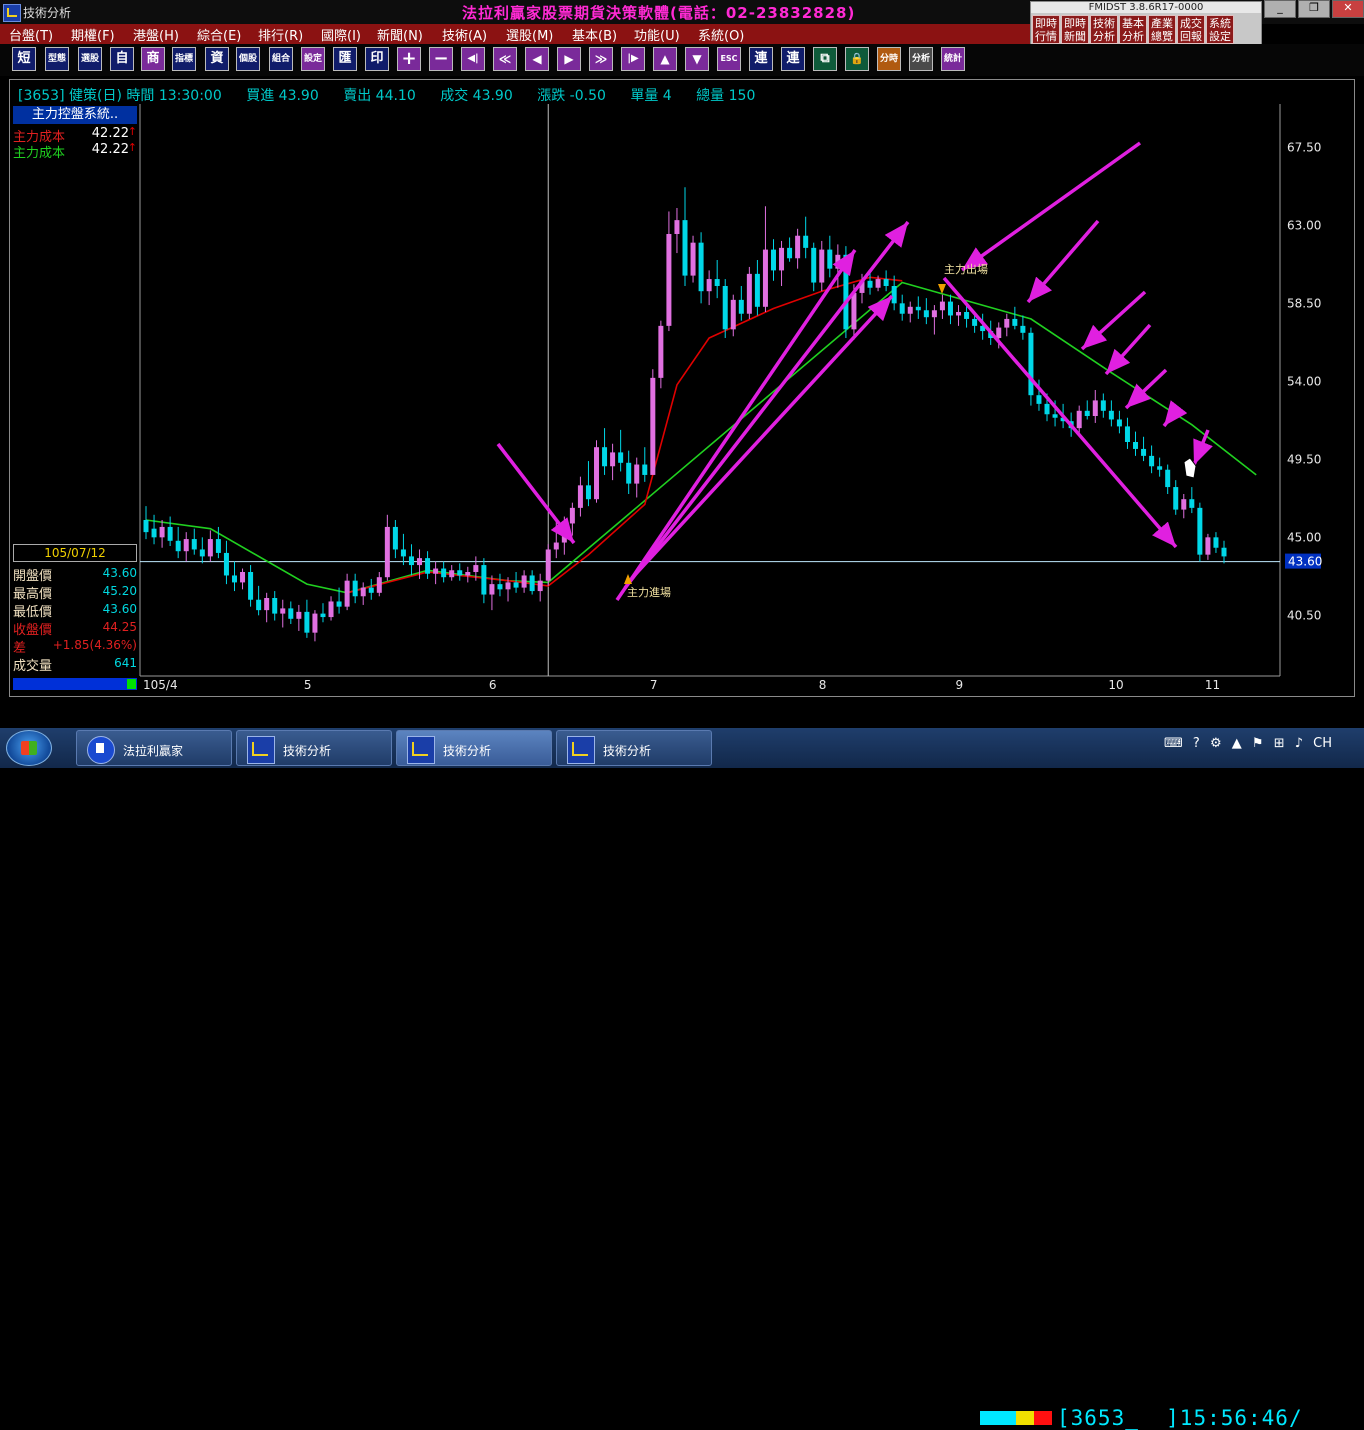 The width and height of the screenshot is (1364, 1430). What do you see at coordinates (953, 59) in the screenshot?
I see `tb-stats-button: 統計` at bounding box center [953, 59].